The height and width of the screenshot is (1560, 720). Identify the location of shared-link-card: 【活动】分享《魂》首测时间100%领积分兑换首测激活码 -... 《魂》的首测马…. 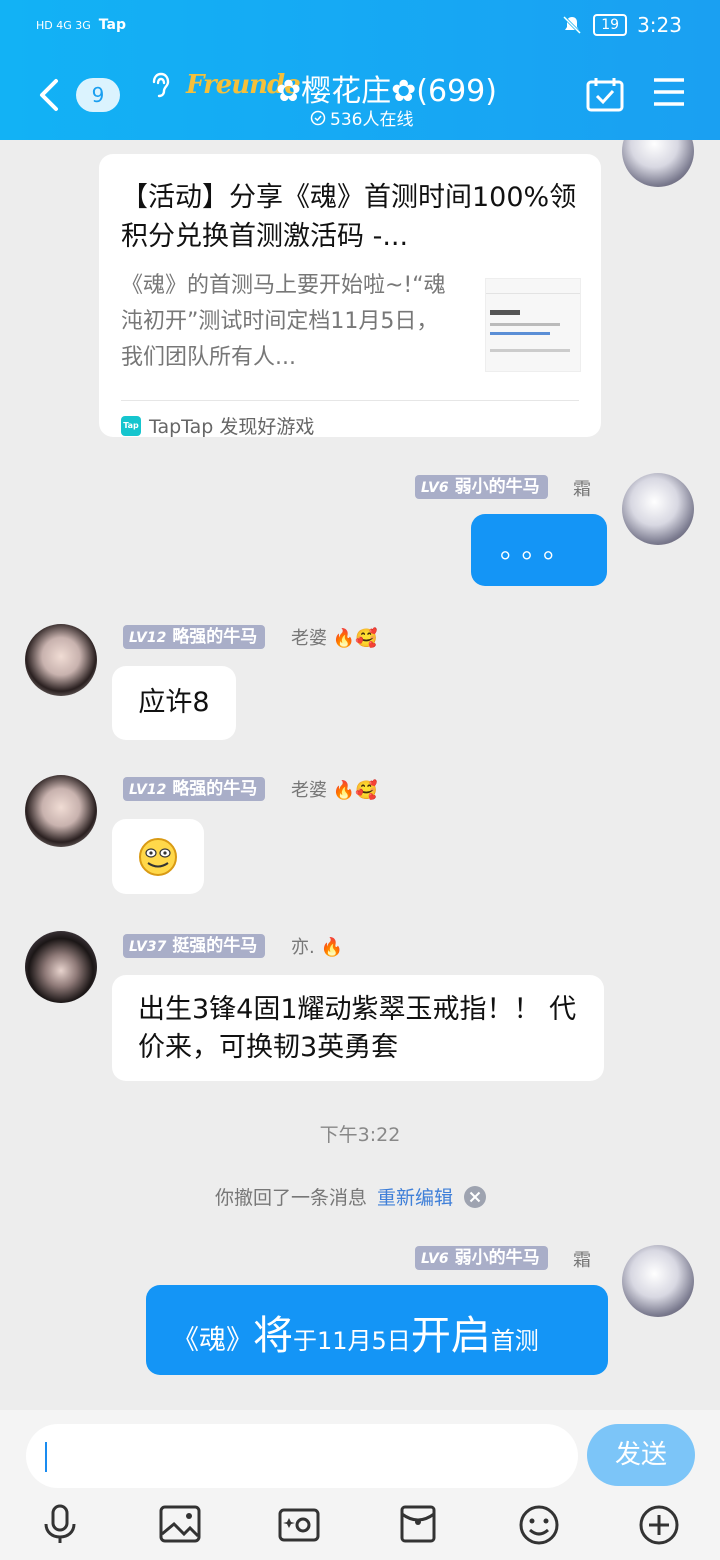
(350, 296).